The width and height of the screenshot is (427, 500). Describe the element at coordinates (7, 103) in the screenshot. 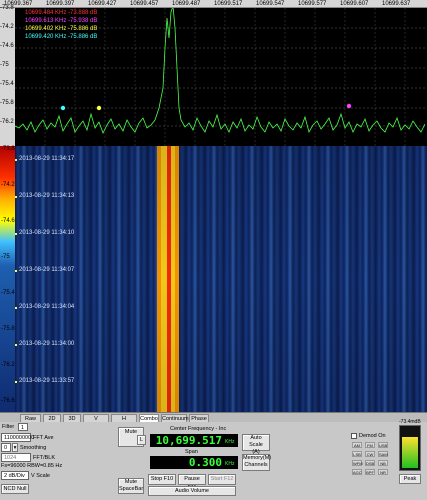

I see `db-scale-label: -75.8` at that location.